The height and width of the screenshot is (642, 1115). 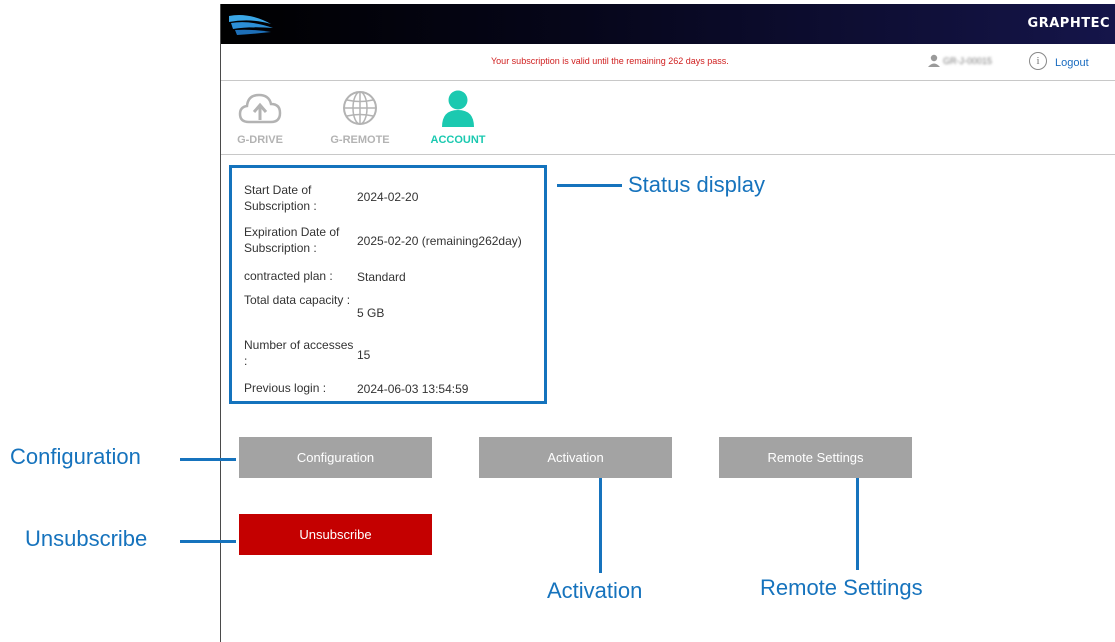 I want to click on configuration-button: Configuration, so click(x=335, y=457).